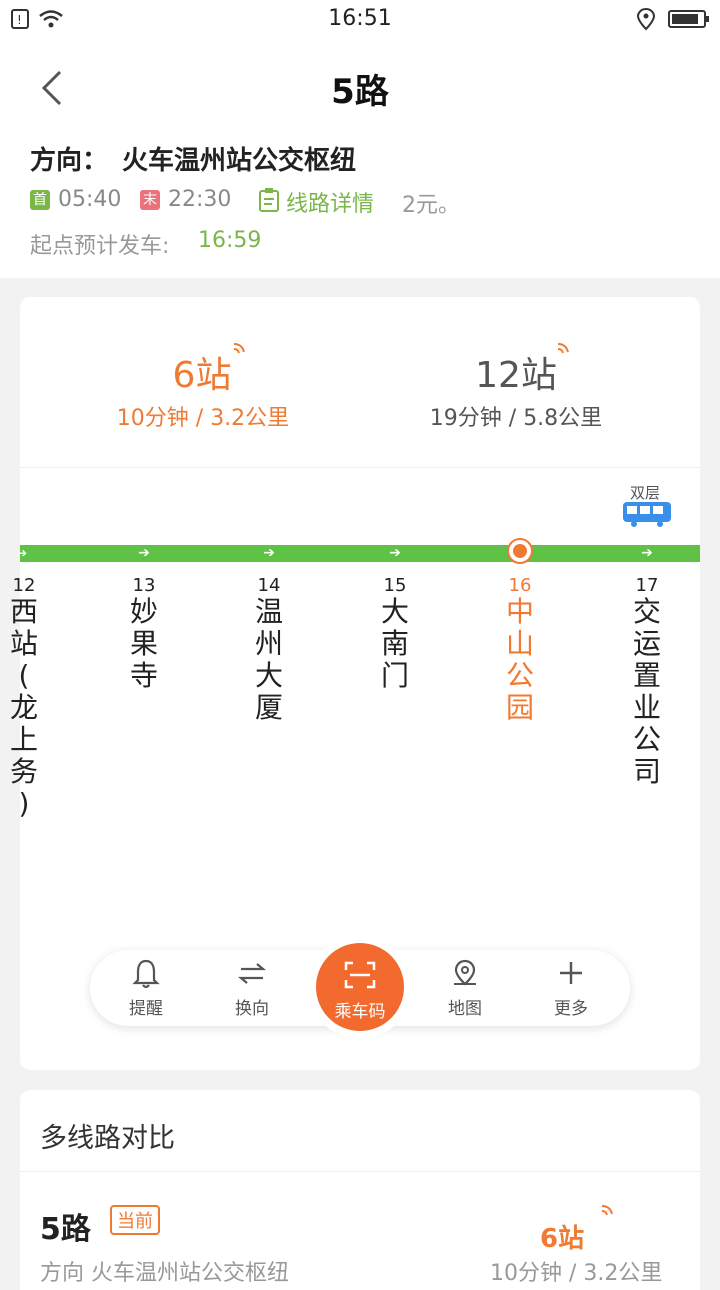 The width and height of the screenshot is (720, 1290). I want to click on station-number: 14, so click(269, 585).